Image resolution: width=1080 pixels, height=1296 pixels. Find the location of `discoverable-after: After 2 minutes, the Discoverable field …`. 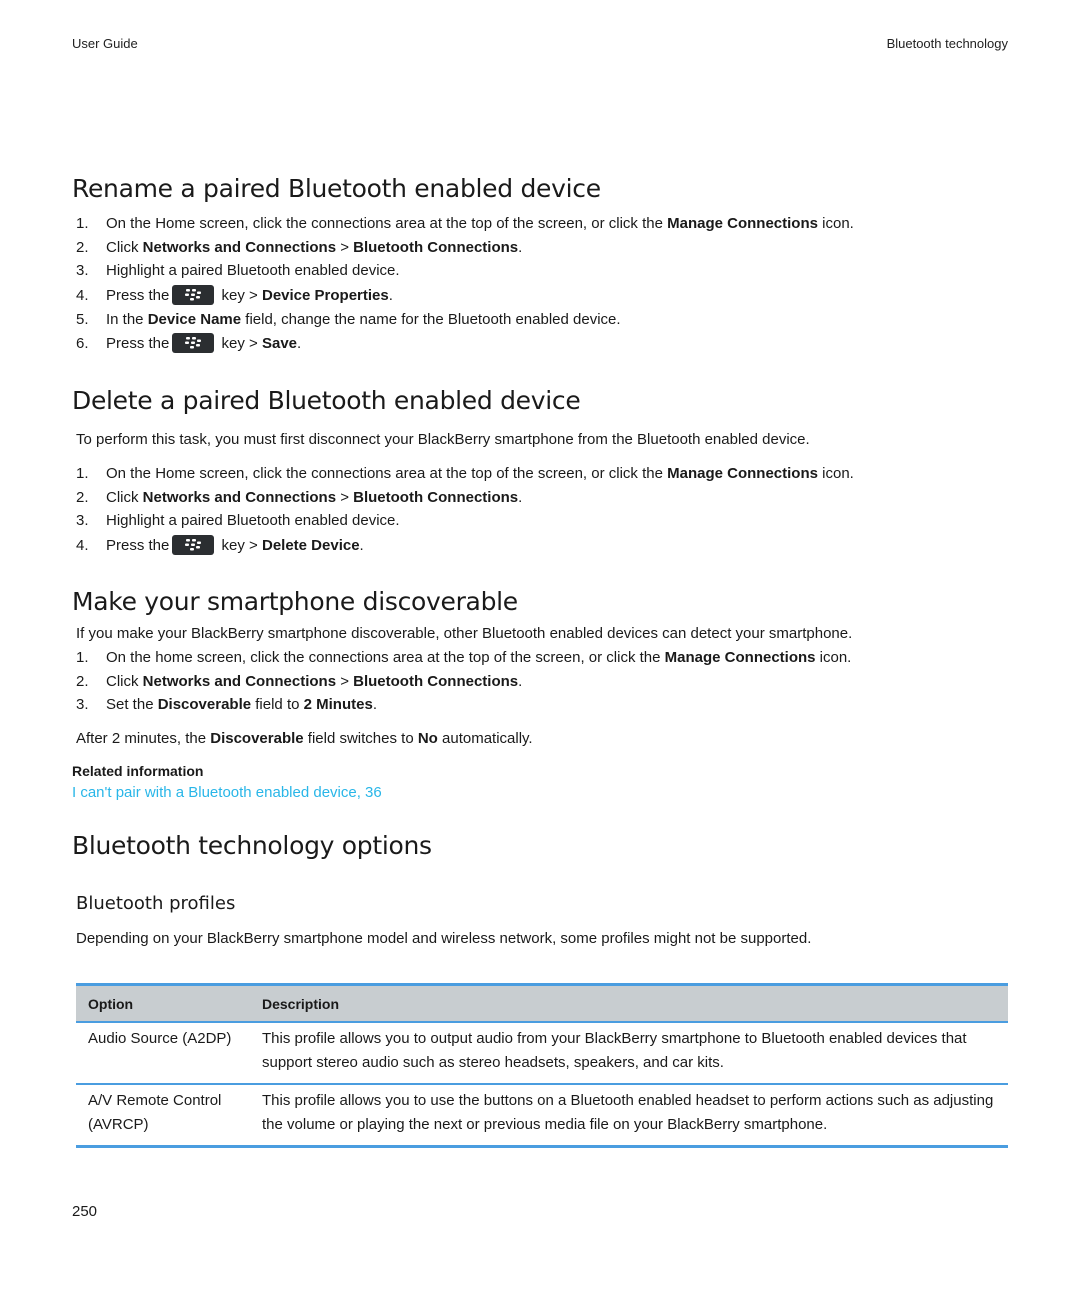

discoverable-after: After 2 minutes, the Discoverable field … is located at coordinates (304, 738).